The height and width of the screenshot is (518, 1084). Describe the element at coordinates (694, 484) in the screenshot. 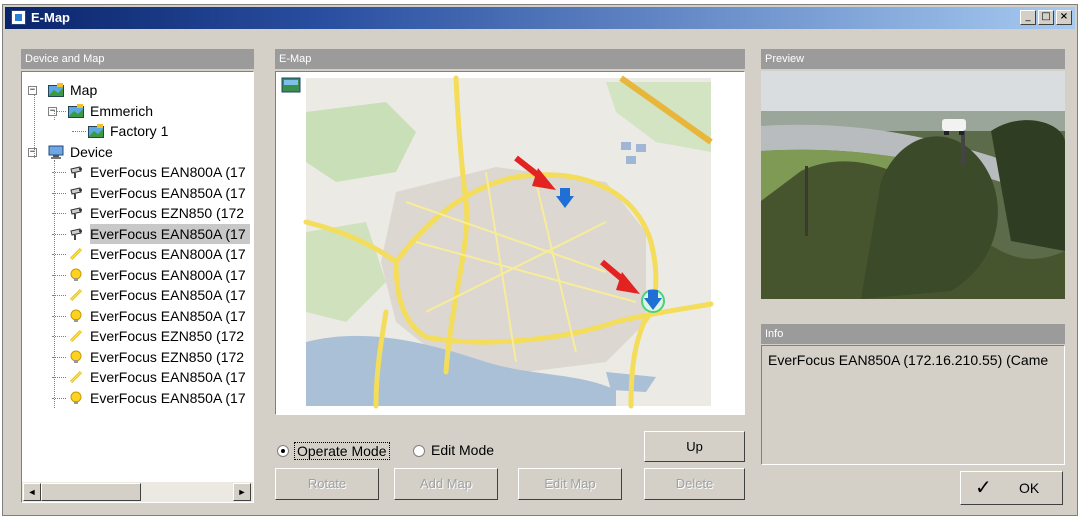

I see `delete-button: Delete` at that location.